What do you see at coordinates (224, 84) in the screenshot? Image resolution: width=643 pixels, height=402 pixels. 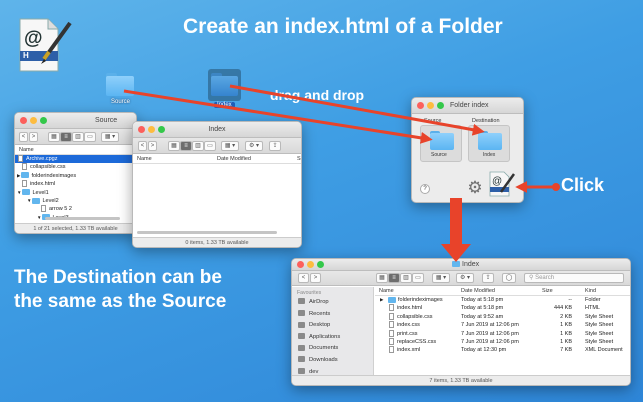 I see `desktop-index-folder-icon` at bounding box center [224, 84].